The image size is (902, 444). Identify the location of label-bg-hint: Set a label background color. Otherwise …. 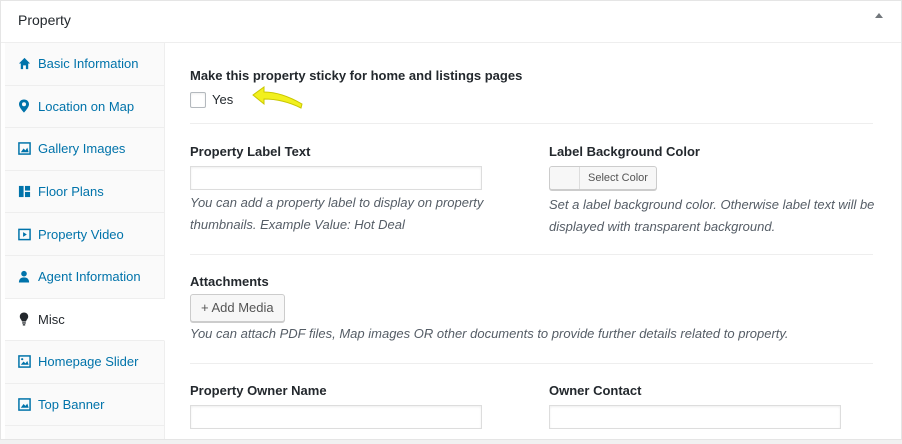
(712, 215).